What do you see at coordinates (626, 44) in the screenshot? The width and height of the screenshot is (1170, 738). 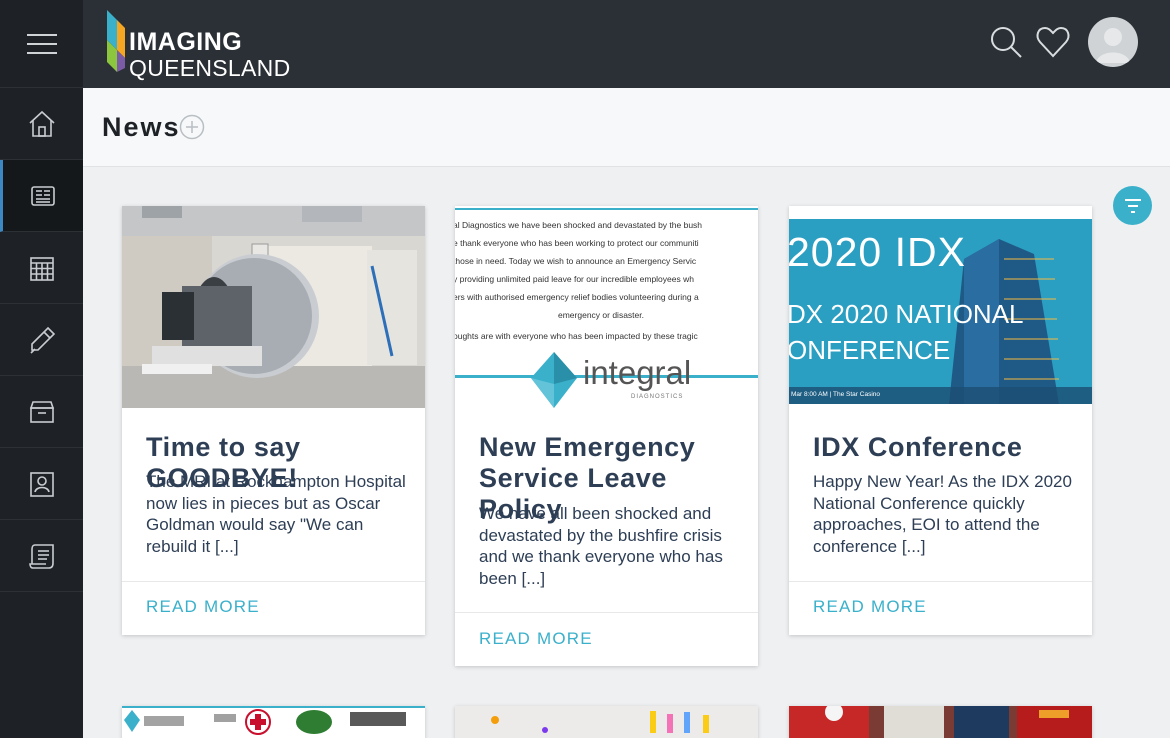 I see `top-bar: IMAGING QUEENSLAND` at bounding box center [626, 44].